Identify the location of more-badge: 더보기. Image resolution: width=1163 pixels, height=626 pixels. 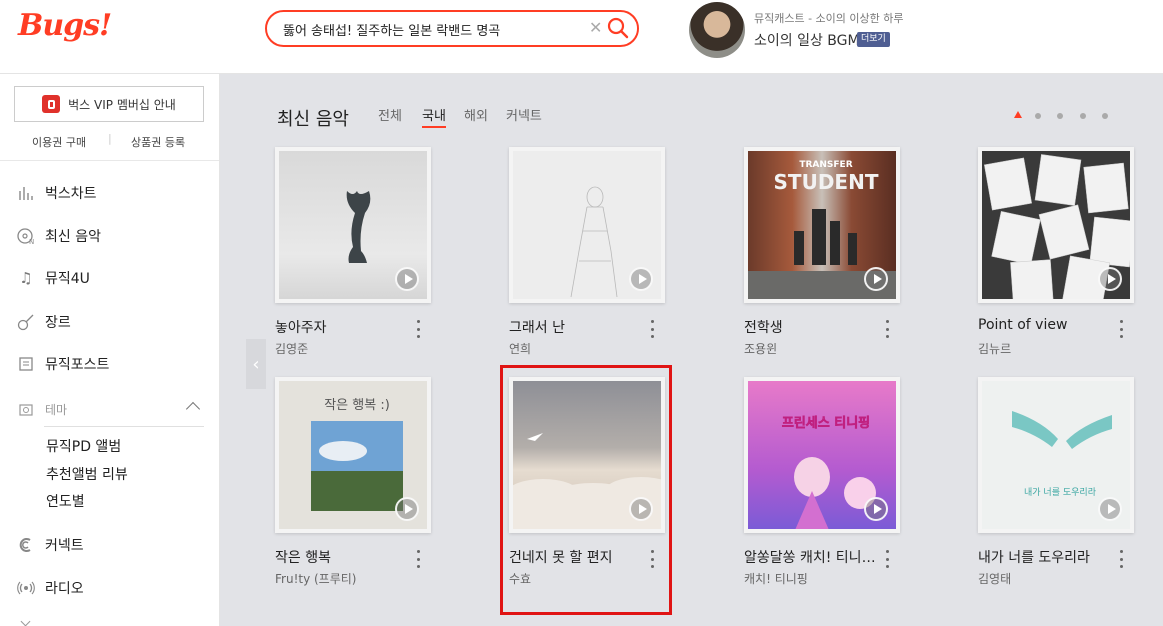
(873, 39).